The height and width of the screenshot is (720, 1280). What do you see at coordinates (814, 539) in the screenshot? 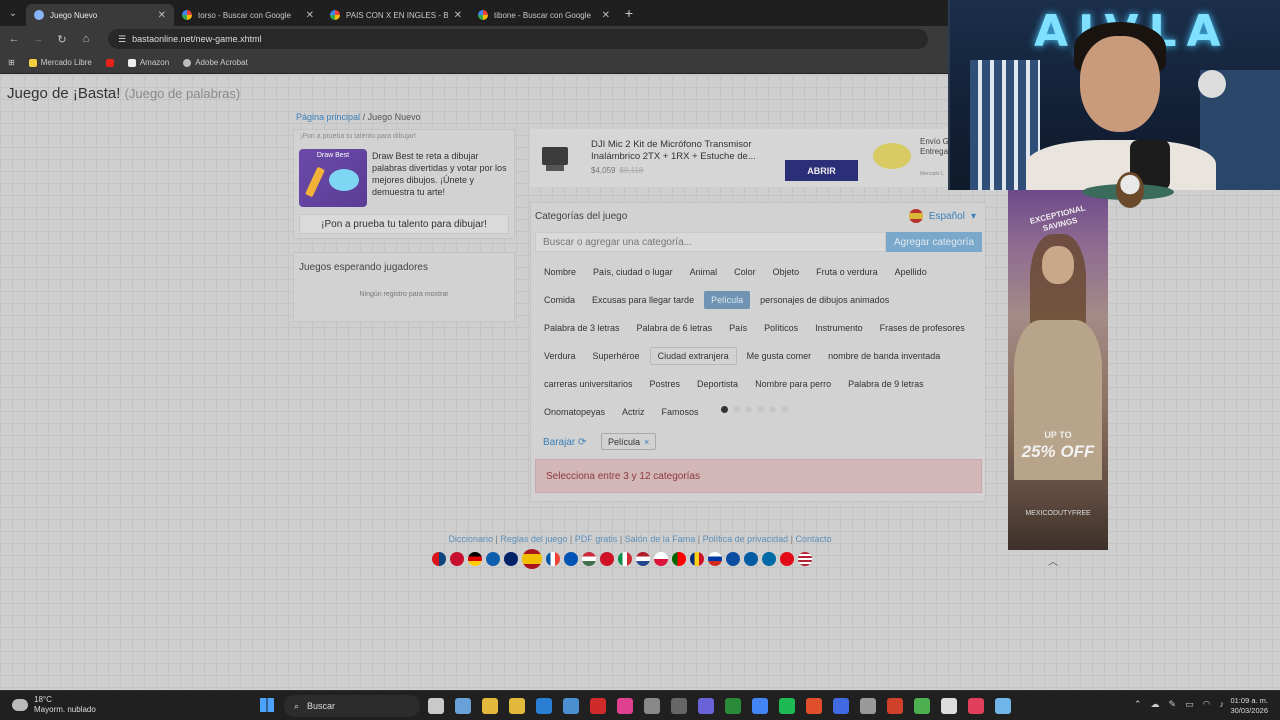
I see `footer-link: Contacto` at bounding box center [814, 539].